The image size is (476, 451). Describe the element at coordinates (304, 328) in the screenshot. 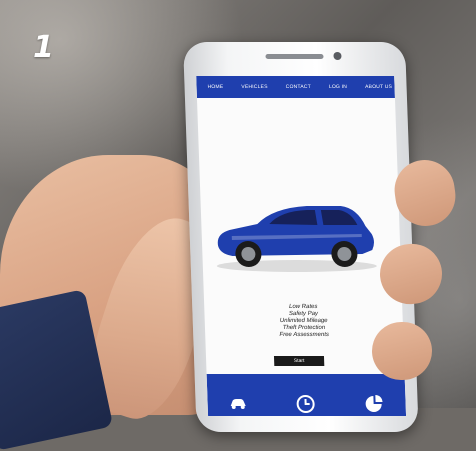

I see `feature-item: Theft Protection` at that location.